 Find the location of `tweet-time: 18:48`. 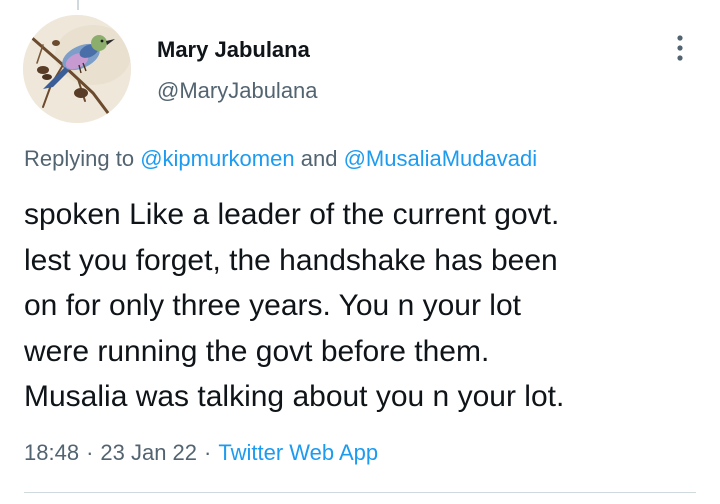

tweet-time: 18:48 is located at coordinates (51, 452).